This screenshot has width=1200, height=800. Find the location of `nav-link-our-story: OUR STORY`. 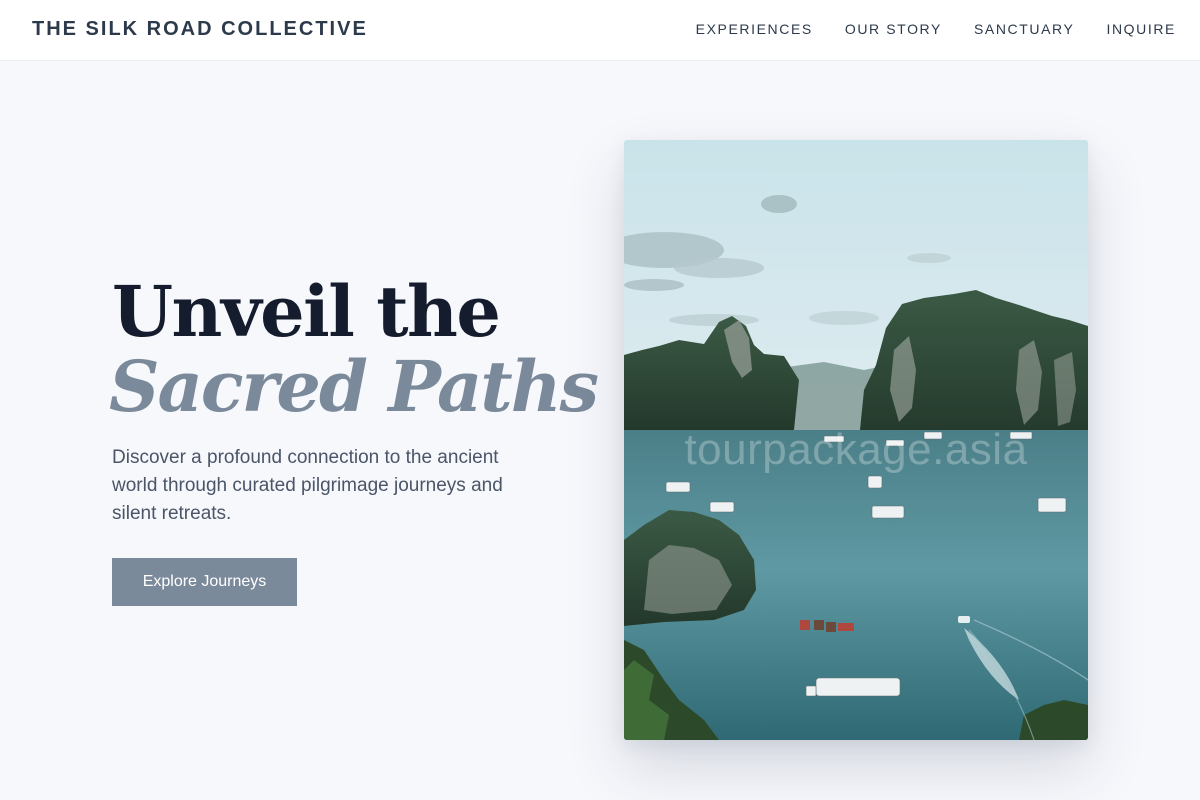

nav-link-our-story: OUR STORY is located at coordinates (893, 29).